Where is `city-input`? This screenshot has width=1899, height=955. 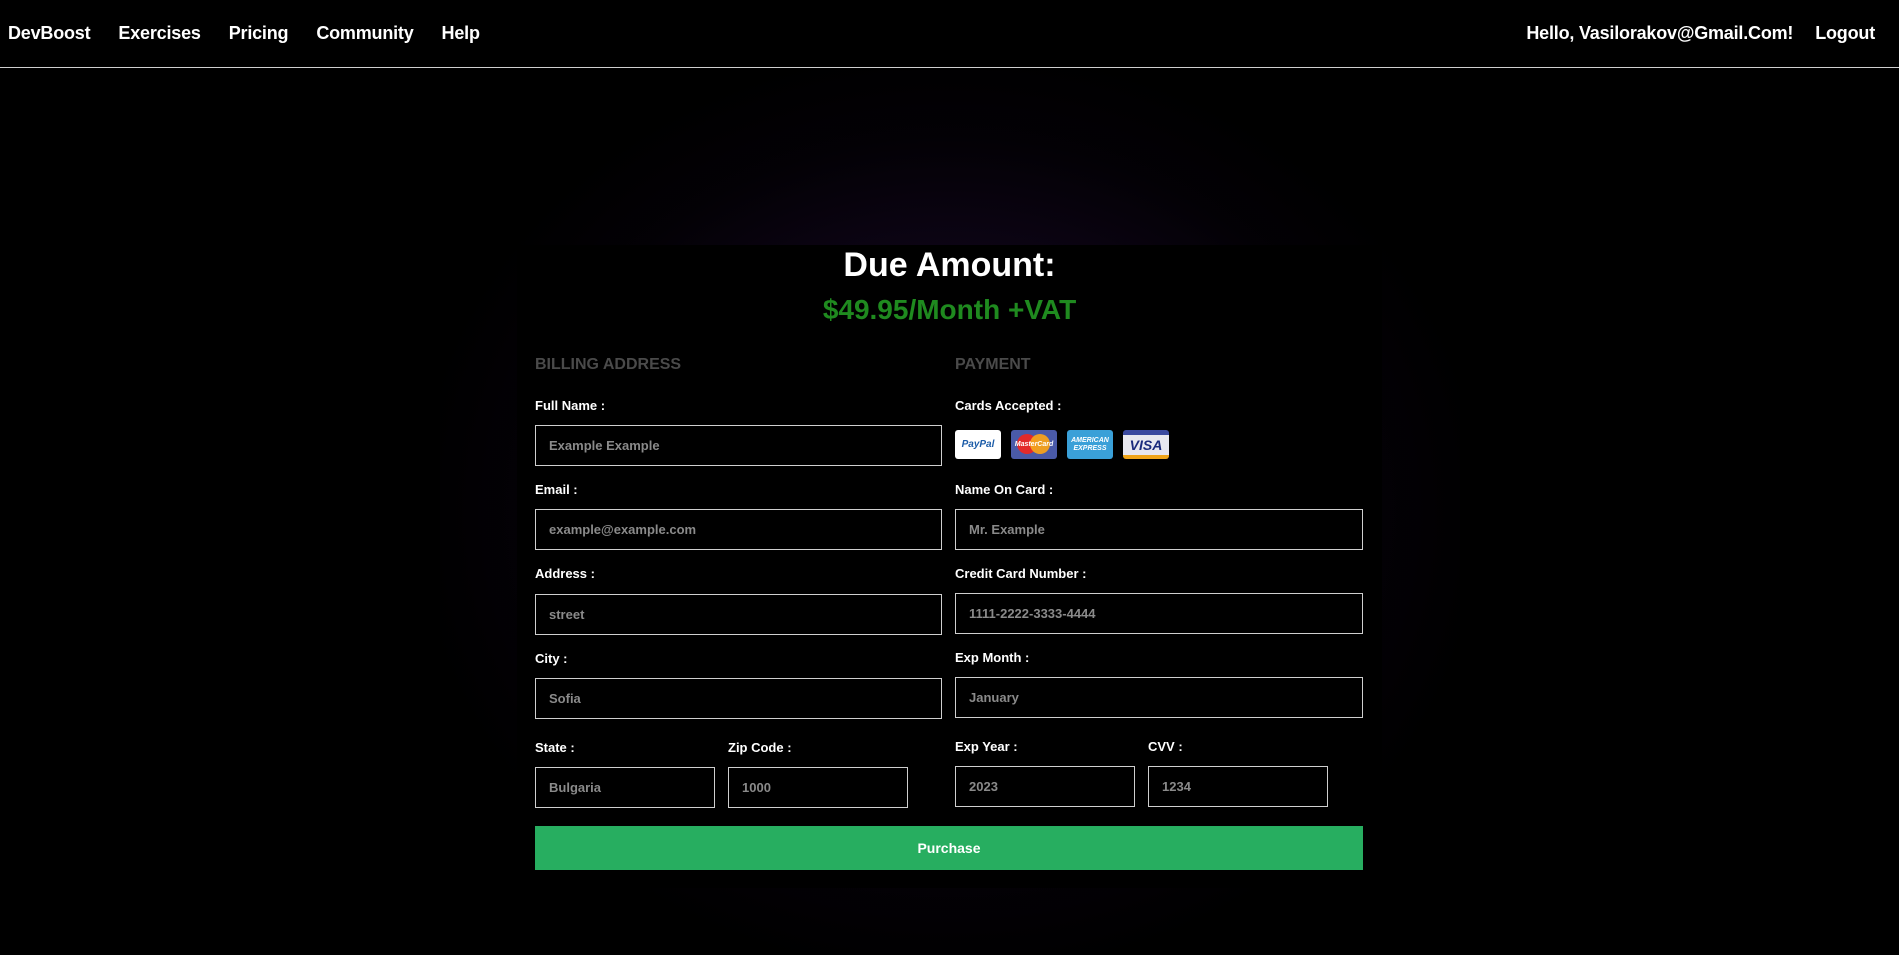 city-input is located at coordinates (738, 698).